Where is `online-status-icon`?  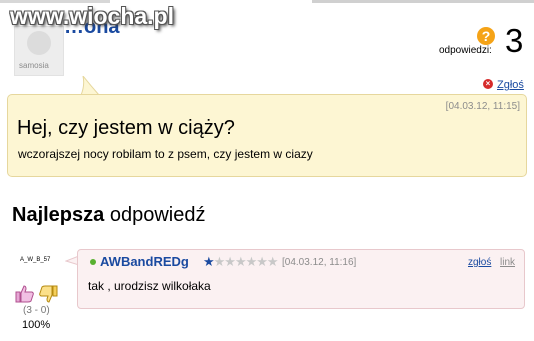 online-status-icon is located at coordinates (93, 262).